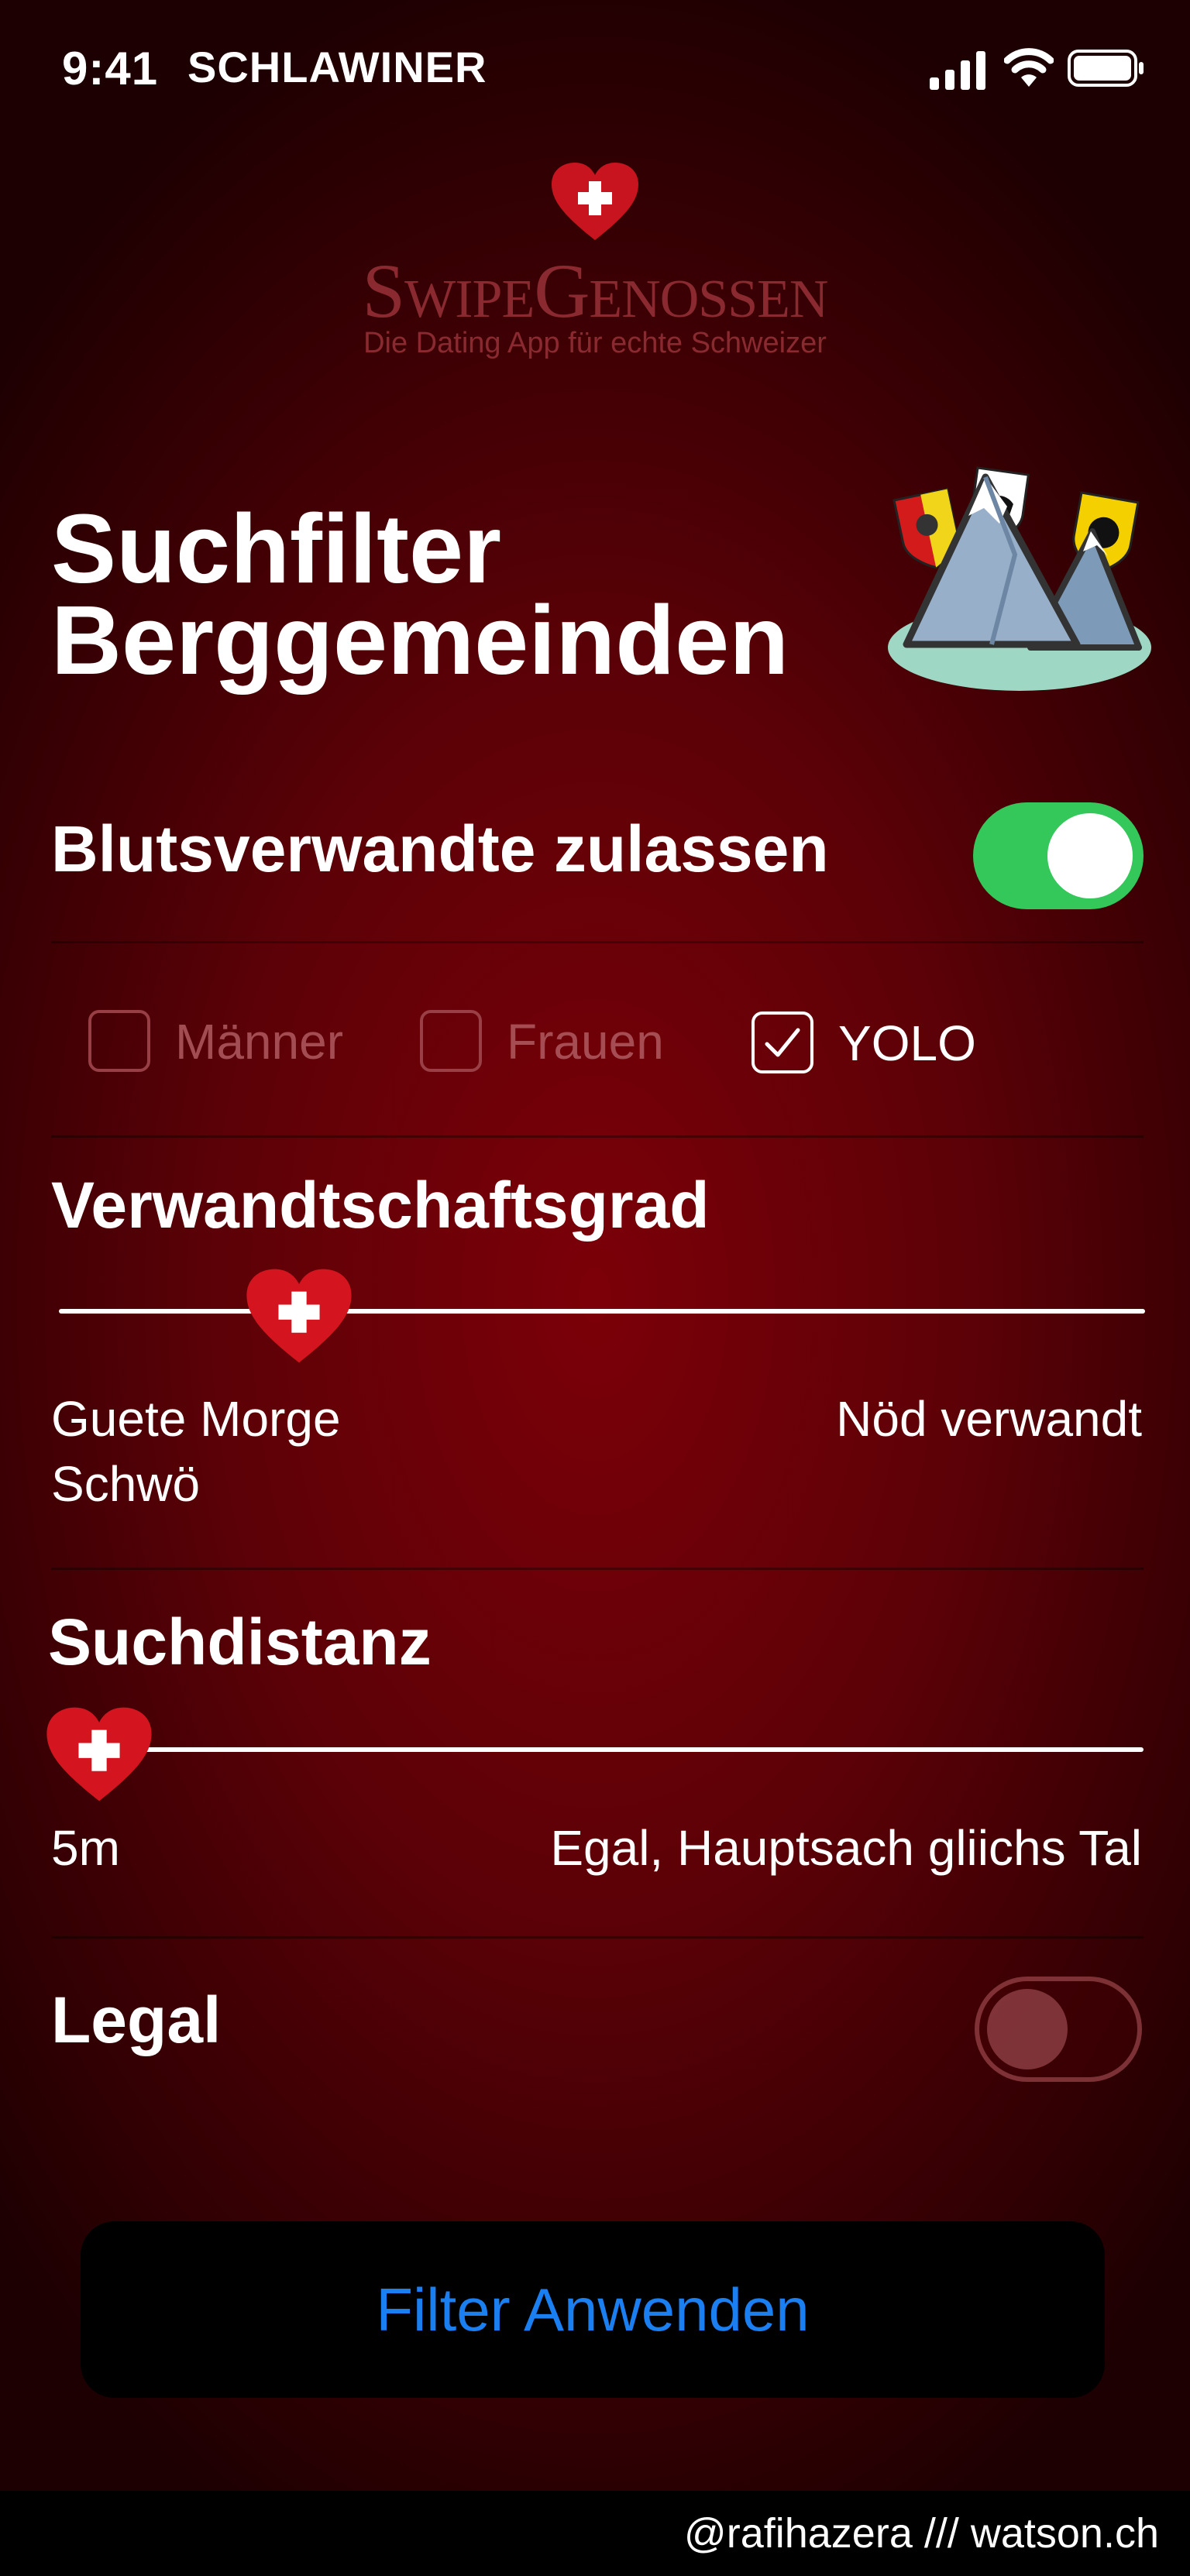 Image resolution: width=1190 pixels, height=2576 pixels. I want to click on kinship-heading: Verwandtschaftsgrad, so click(381, 1205).